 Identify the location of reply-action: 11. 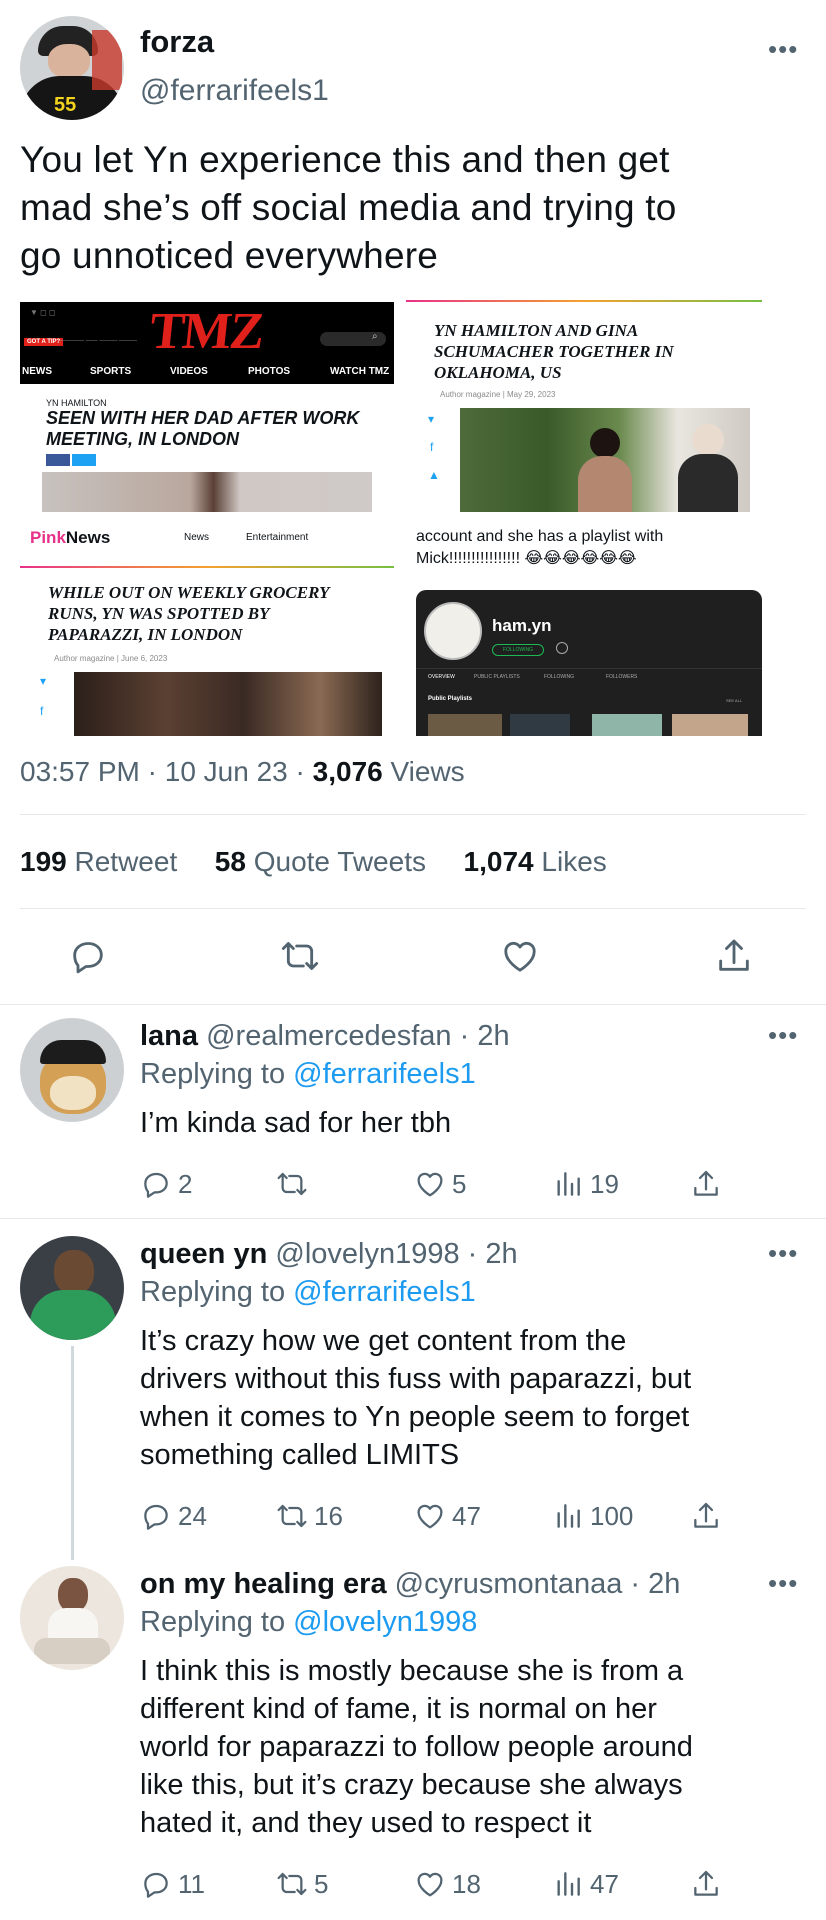
(172, 1884).